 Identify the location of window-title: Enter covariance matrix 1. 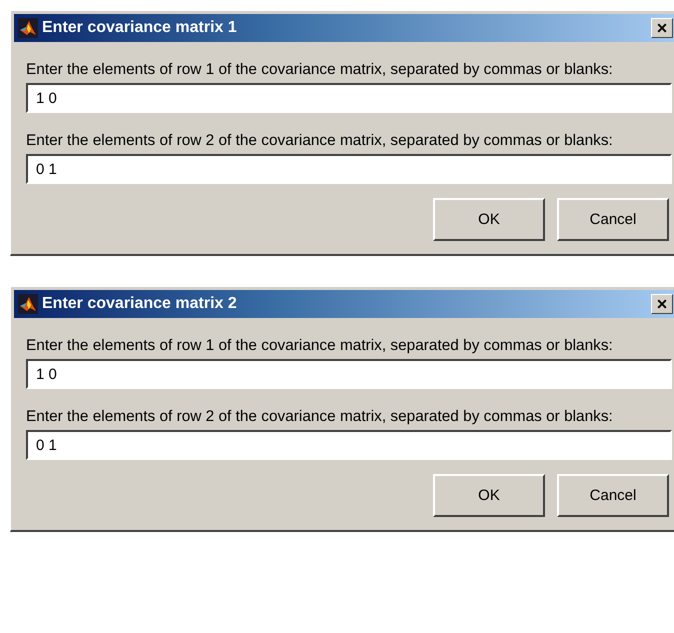
(140, 28).